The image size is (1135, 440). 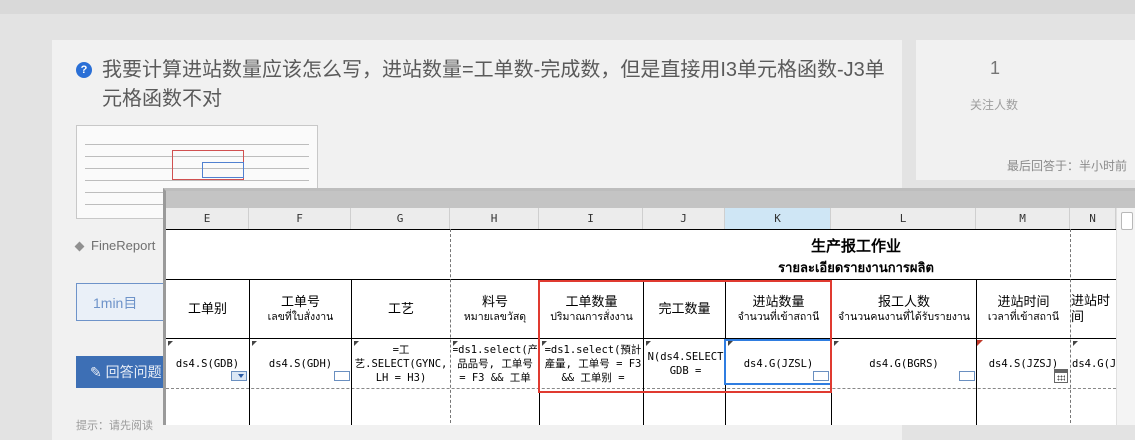 I want to click on sheet-top-strip, so click(x=650, y=199).